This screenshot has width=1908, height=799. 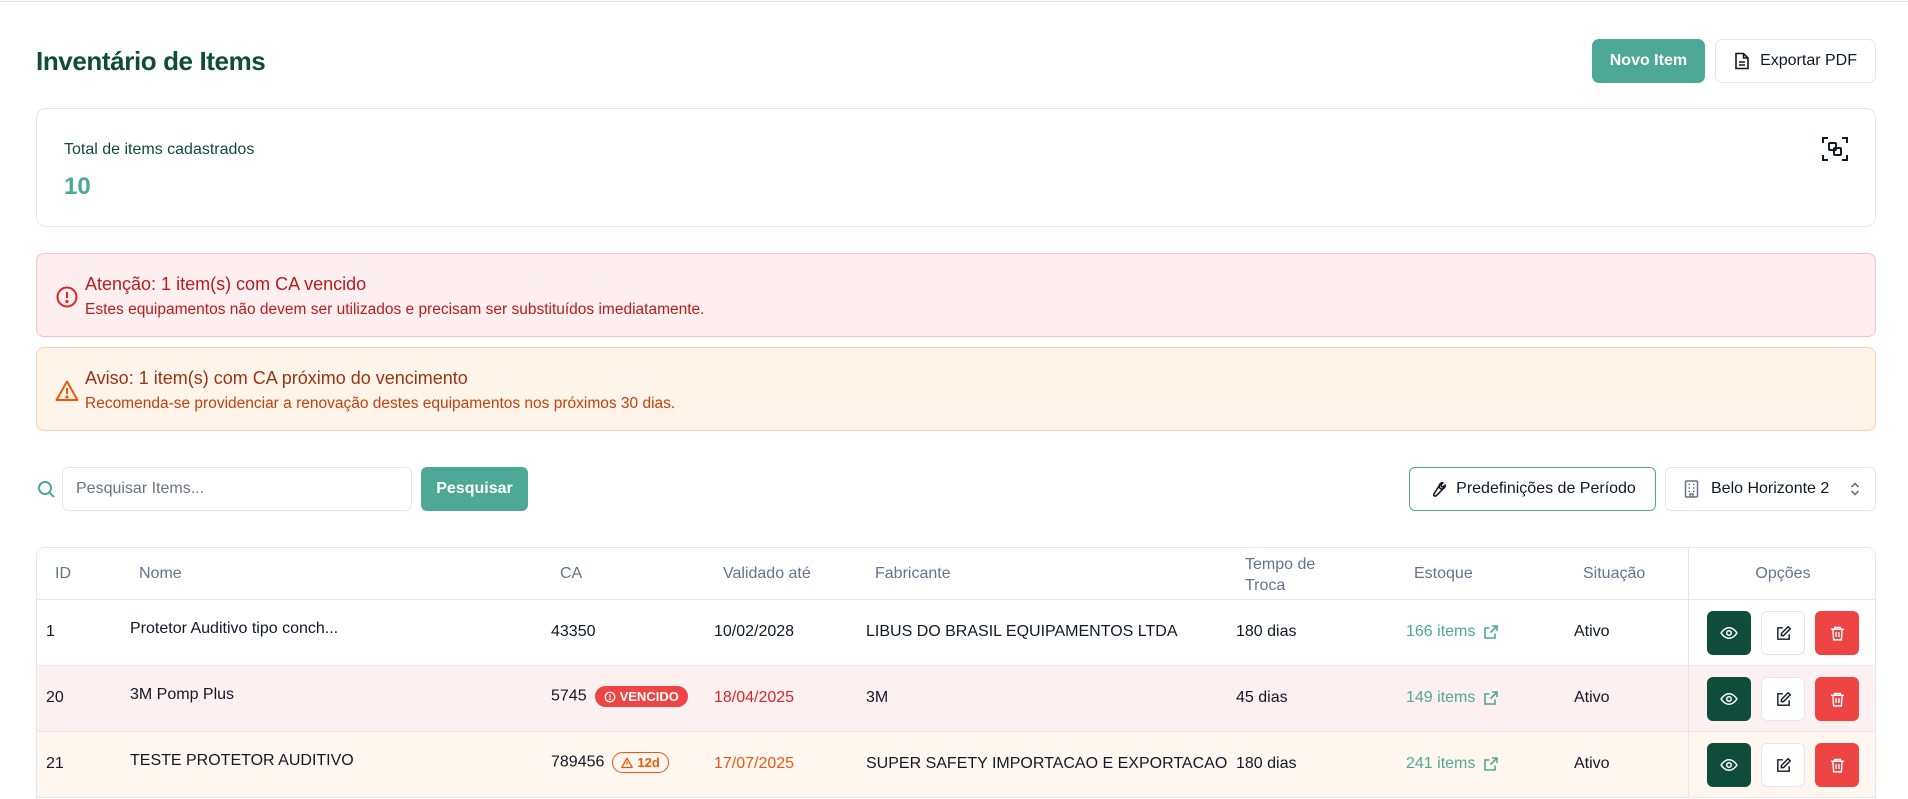 What do you see at coordinates (67, 390) in the screenshot?
I see `alert-triangle-icon` at bounding box center [67, 390].